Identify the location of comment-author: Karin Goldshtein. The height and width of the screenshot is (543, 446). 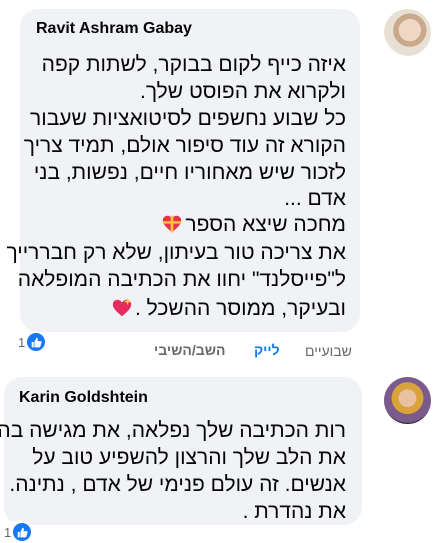
(83, 398).